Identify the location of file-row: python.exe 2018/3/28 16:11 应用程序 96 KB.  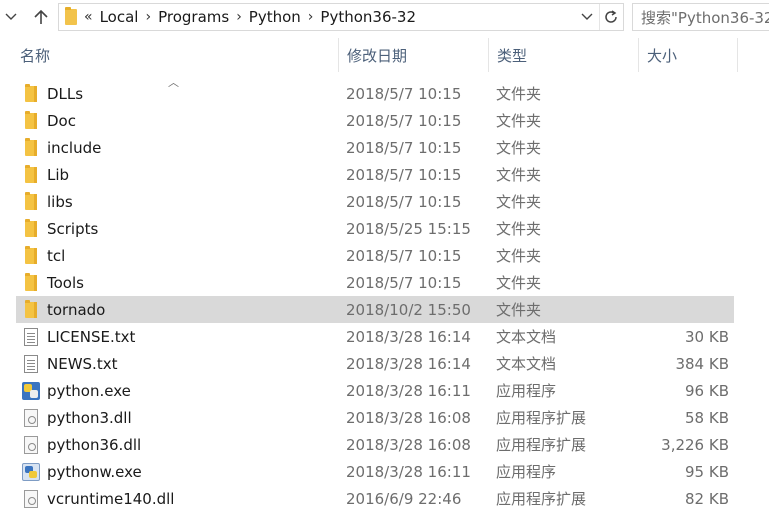
(375, 390).